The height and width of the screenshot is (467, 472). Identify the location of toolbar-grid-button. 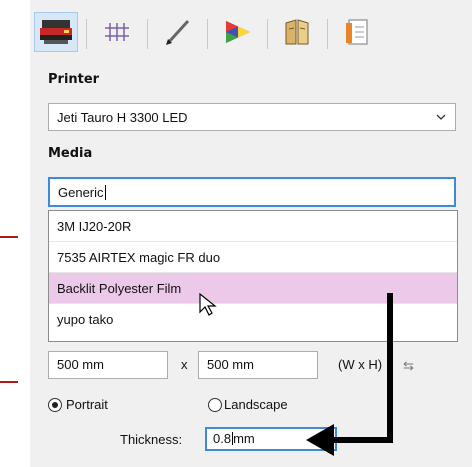
(122, 32).